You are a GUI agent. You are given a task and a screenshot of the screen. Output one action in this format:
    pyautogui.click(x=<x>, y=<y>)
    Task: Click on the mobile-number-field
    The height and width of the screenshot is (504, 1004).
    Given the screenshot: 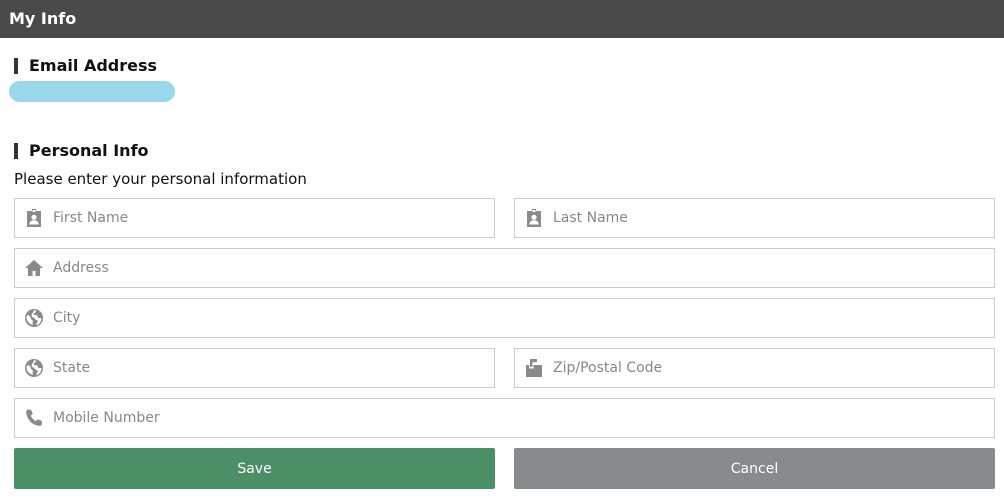 What is the action you would take?
    pyautogui.click(x=504, y=418)
    